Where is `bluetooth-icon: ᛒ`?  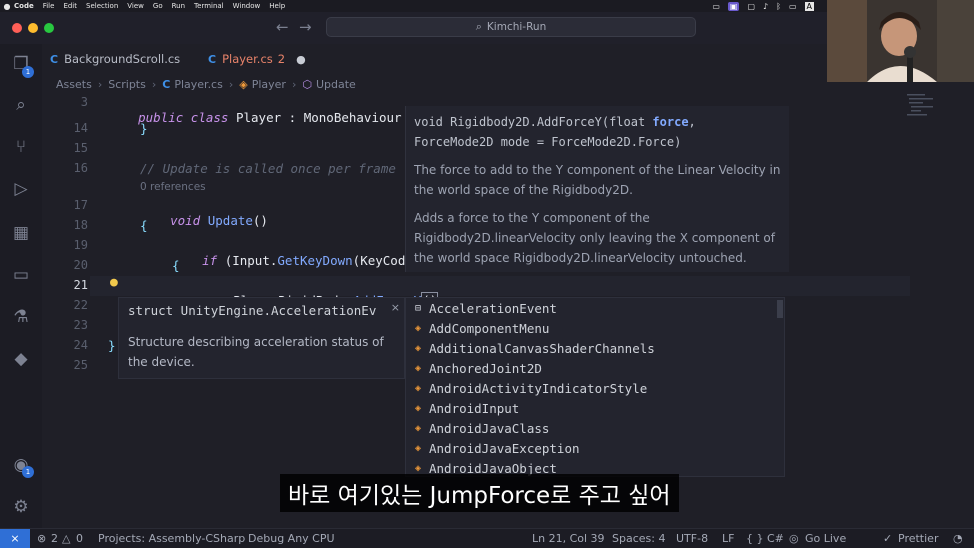 bluetooth-icon: ᛒ is located at coordinates (778, 6).